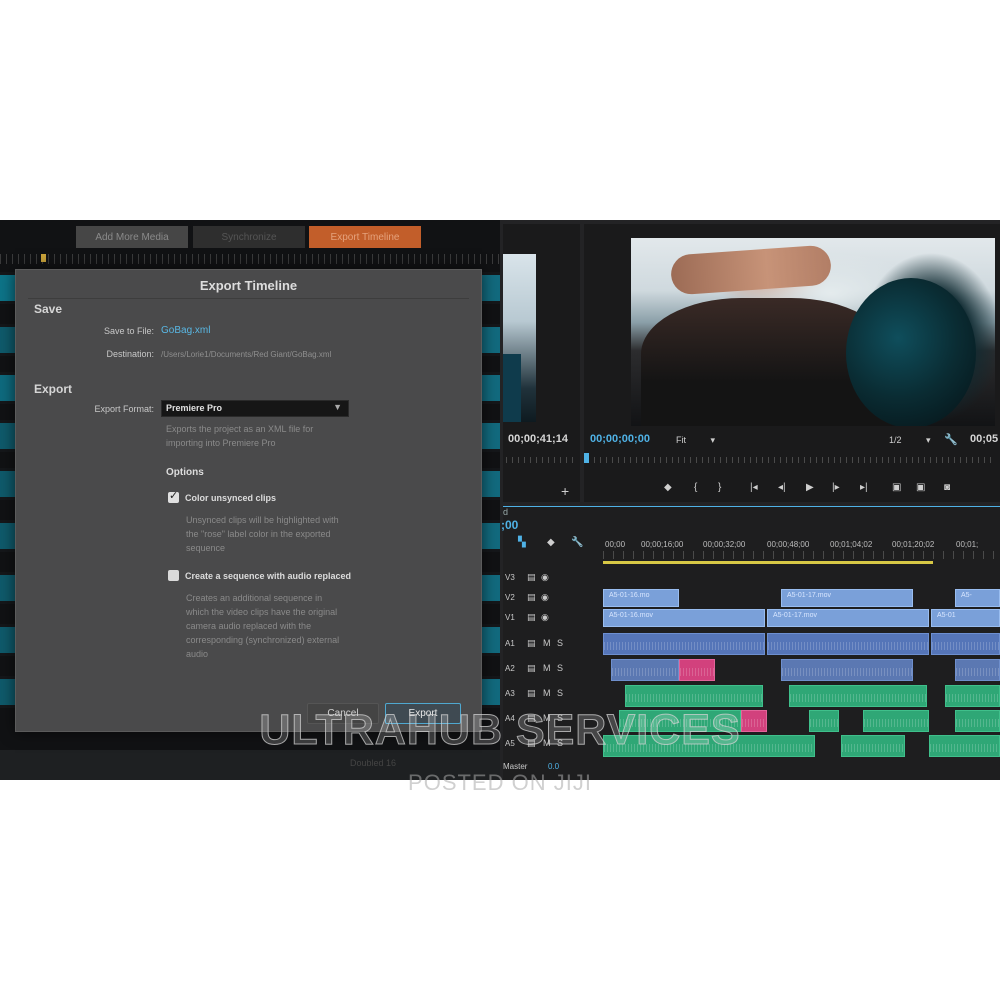 Image resolution: width=1000 pixels, height=1000 pixels. I want to click on track-header-a1: A1 ▤ M S, so click(552, 645).